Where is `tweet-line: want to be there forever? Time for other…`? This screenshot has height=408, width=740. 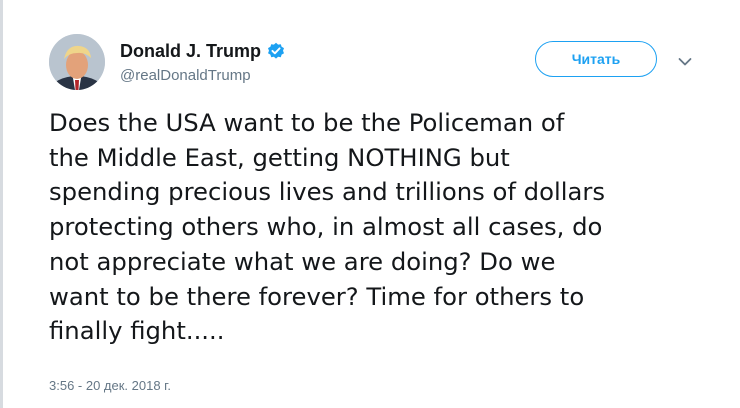 tweet-line: want to be there forever? Time for other… is located at coordinates (317, 296).